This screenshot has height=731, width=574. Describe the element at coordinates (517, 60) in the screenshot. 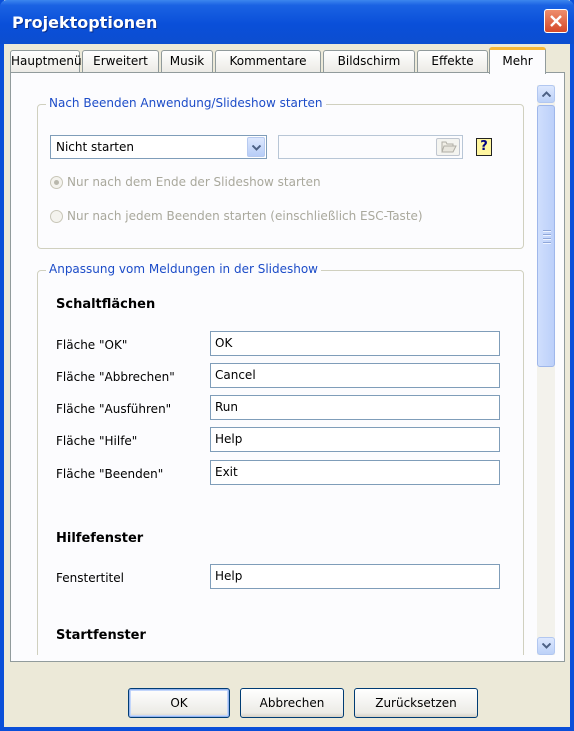

I see `tab-mehr: Mehr` at that location.